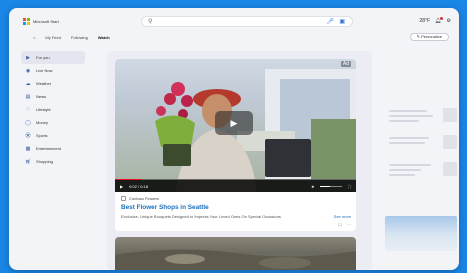  What do you see at coordinates (165, 207) in the screenshot?
I see `ad-title: Best Flower Shops in Seattle` at bounding box center [165, 207].